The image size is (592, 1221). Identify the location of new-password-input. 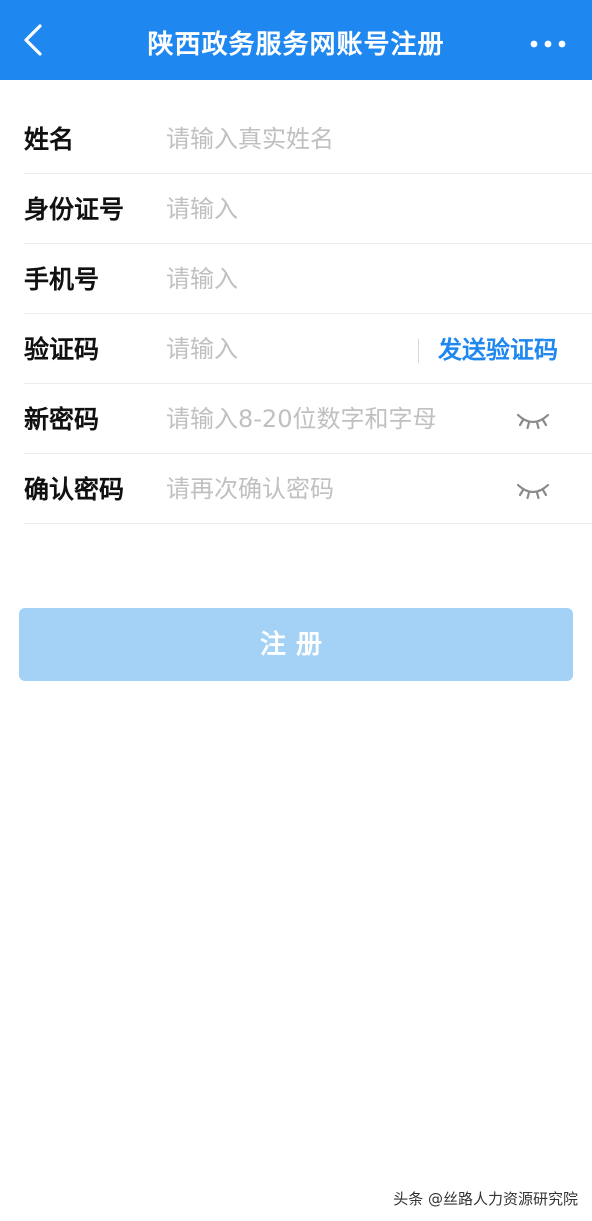
(316, 419).